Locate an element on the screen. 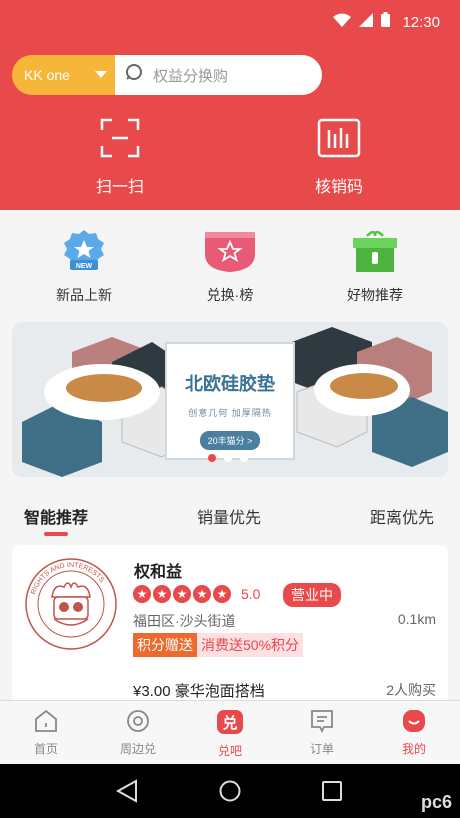 Image resolution: width=460 pixels, height=818 pixels. new-badge-text: NEW is located at coordinates (84, 266).